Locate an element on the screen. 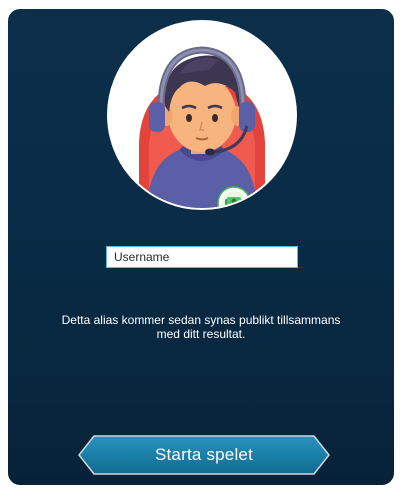 Image resolution: width=402 pixels, height=493 pixels. start-game-button: Starta spelet is located at coordinates (204, 455).